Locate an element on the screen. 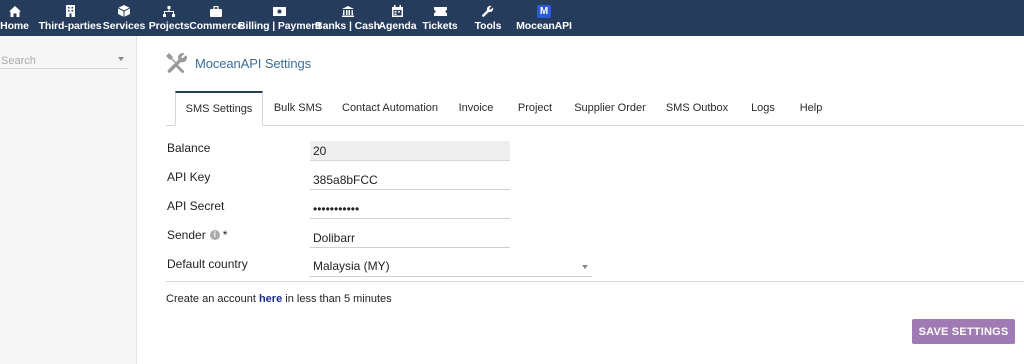 The image size is (1024, 364). sender-label: Sender is located at coordinates (186, 235).